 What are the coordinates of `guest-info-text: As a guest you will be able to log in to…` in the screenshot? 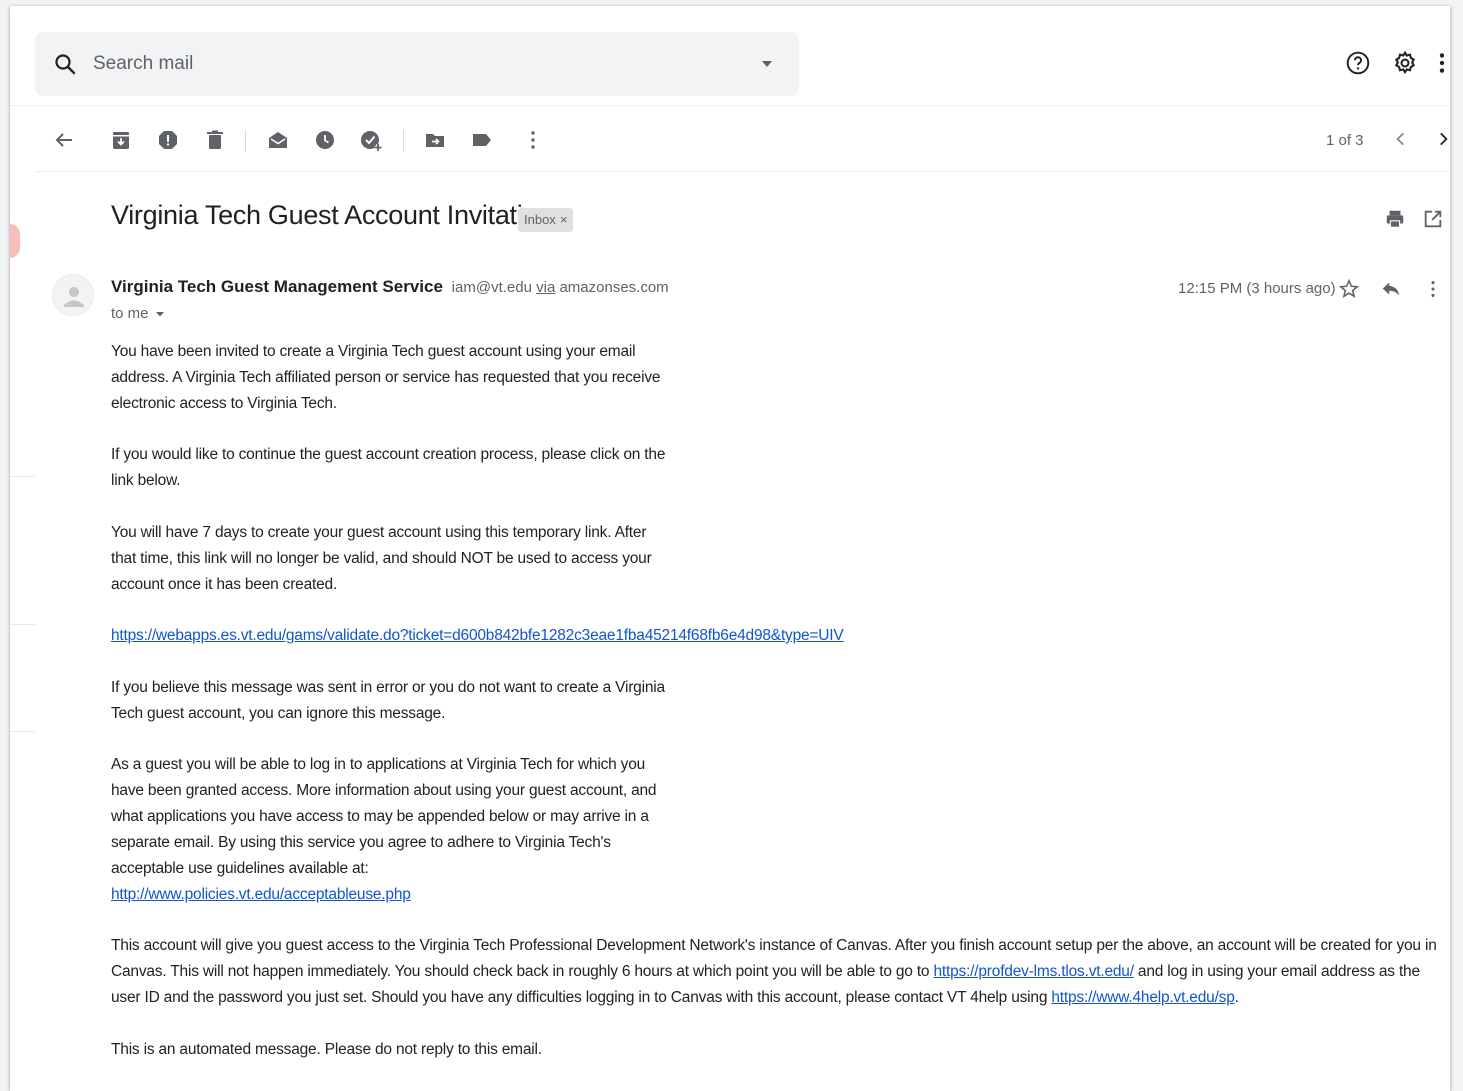 It's located at (384, 816).